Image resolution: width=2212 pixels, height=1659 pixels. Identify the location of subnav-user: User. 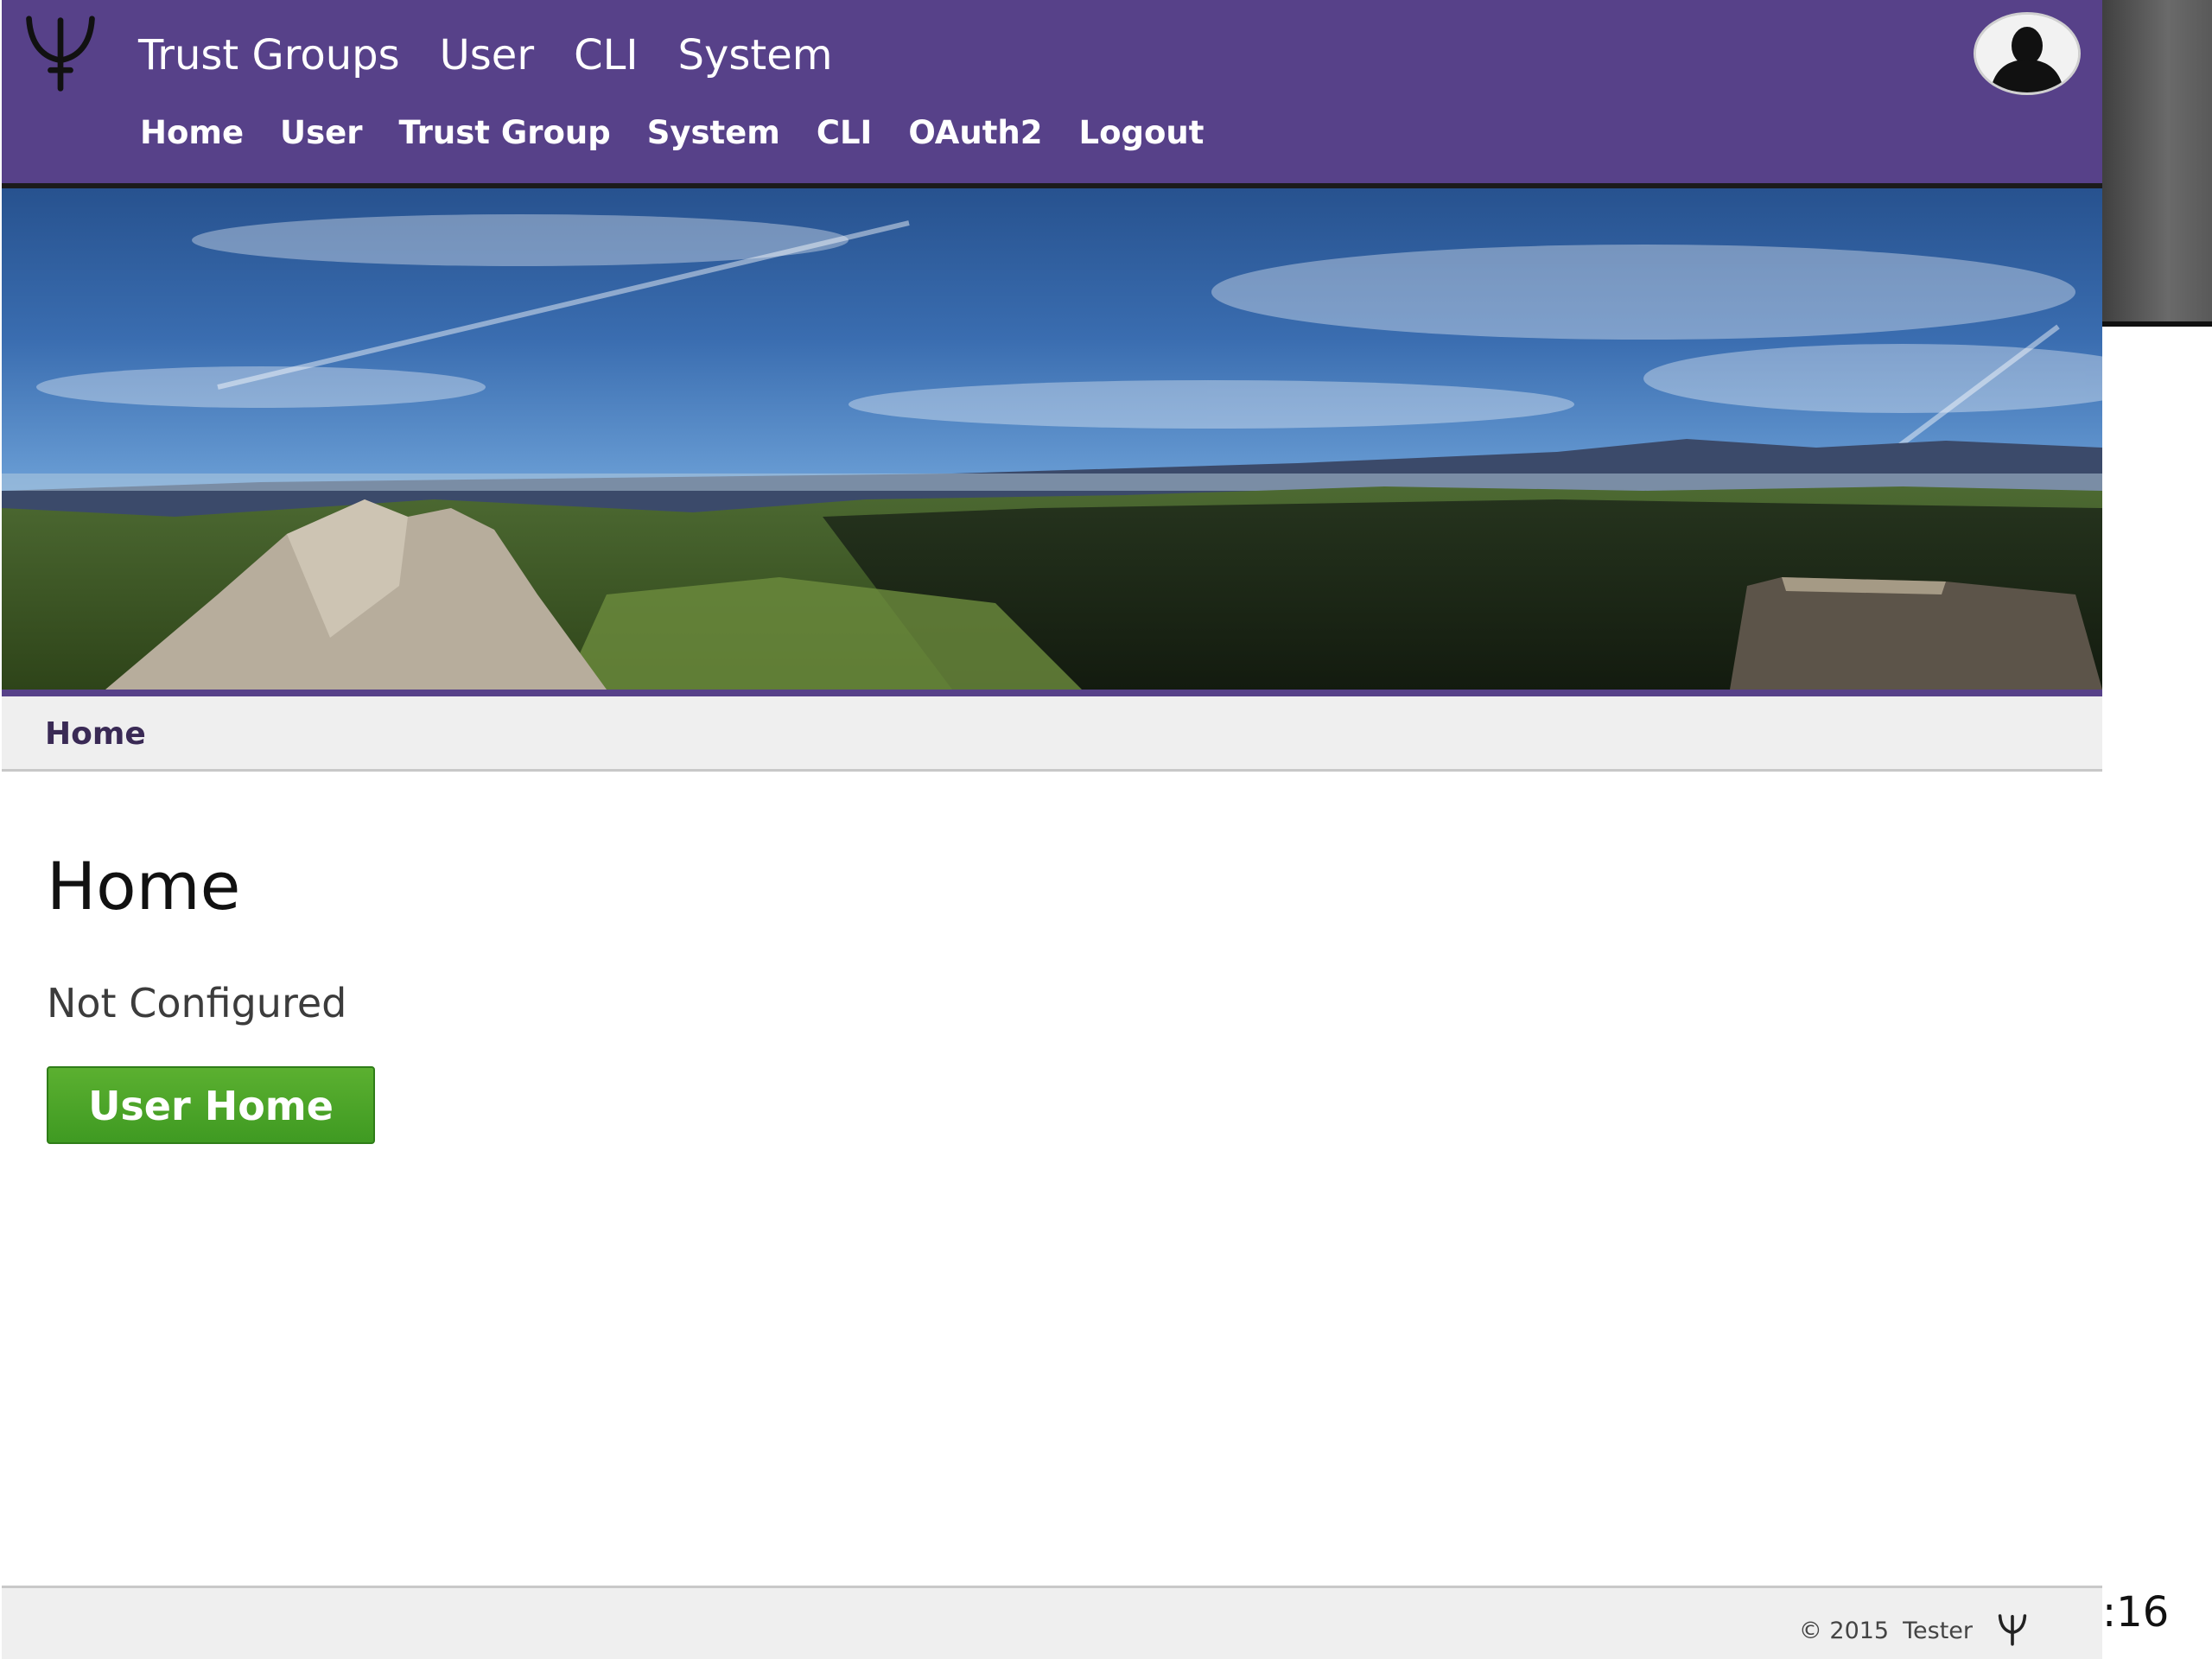
(321, 133).